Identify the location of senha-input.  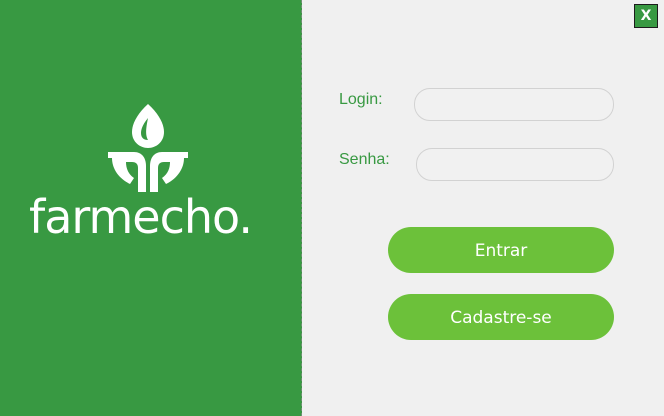
(515, 164).